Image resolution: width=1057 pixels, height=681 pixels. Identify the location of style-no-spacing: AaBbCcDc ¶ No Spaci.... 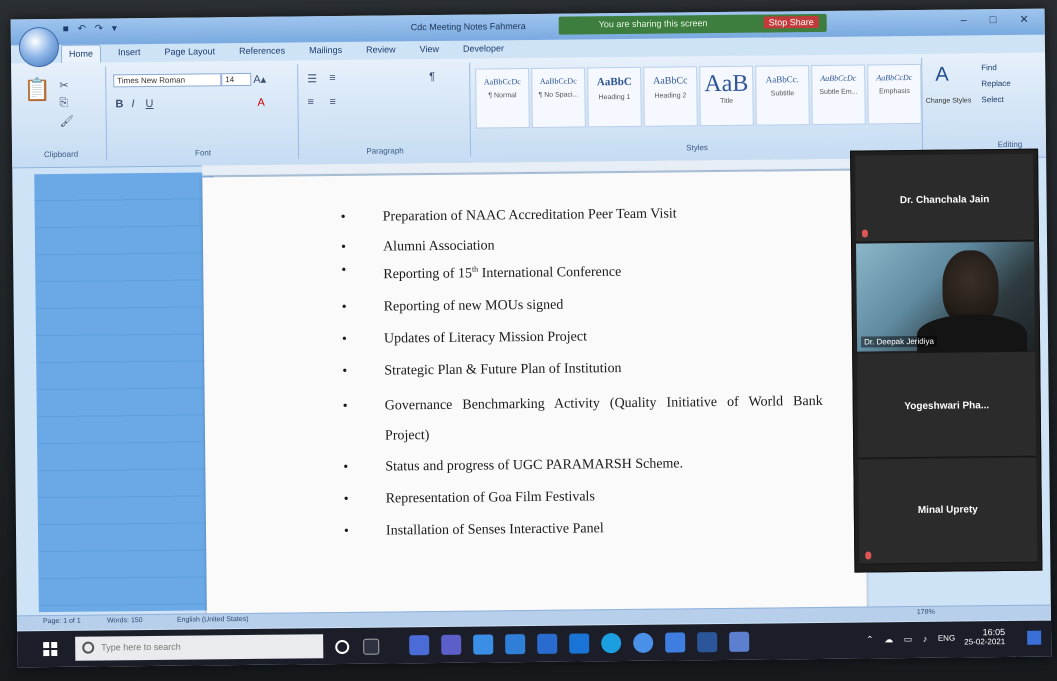
(558, 97).